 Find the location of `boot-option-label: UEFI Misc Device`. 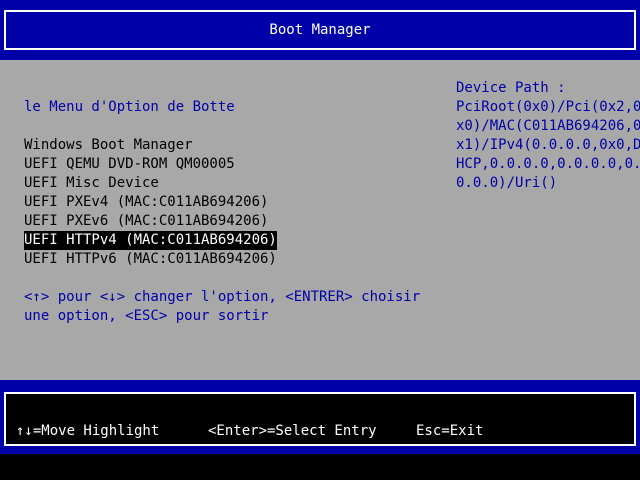

boot-option-label: UEFI Misc Device is located at coordinates (91, 183).